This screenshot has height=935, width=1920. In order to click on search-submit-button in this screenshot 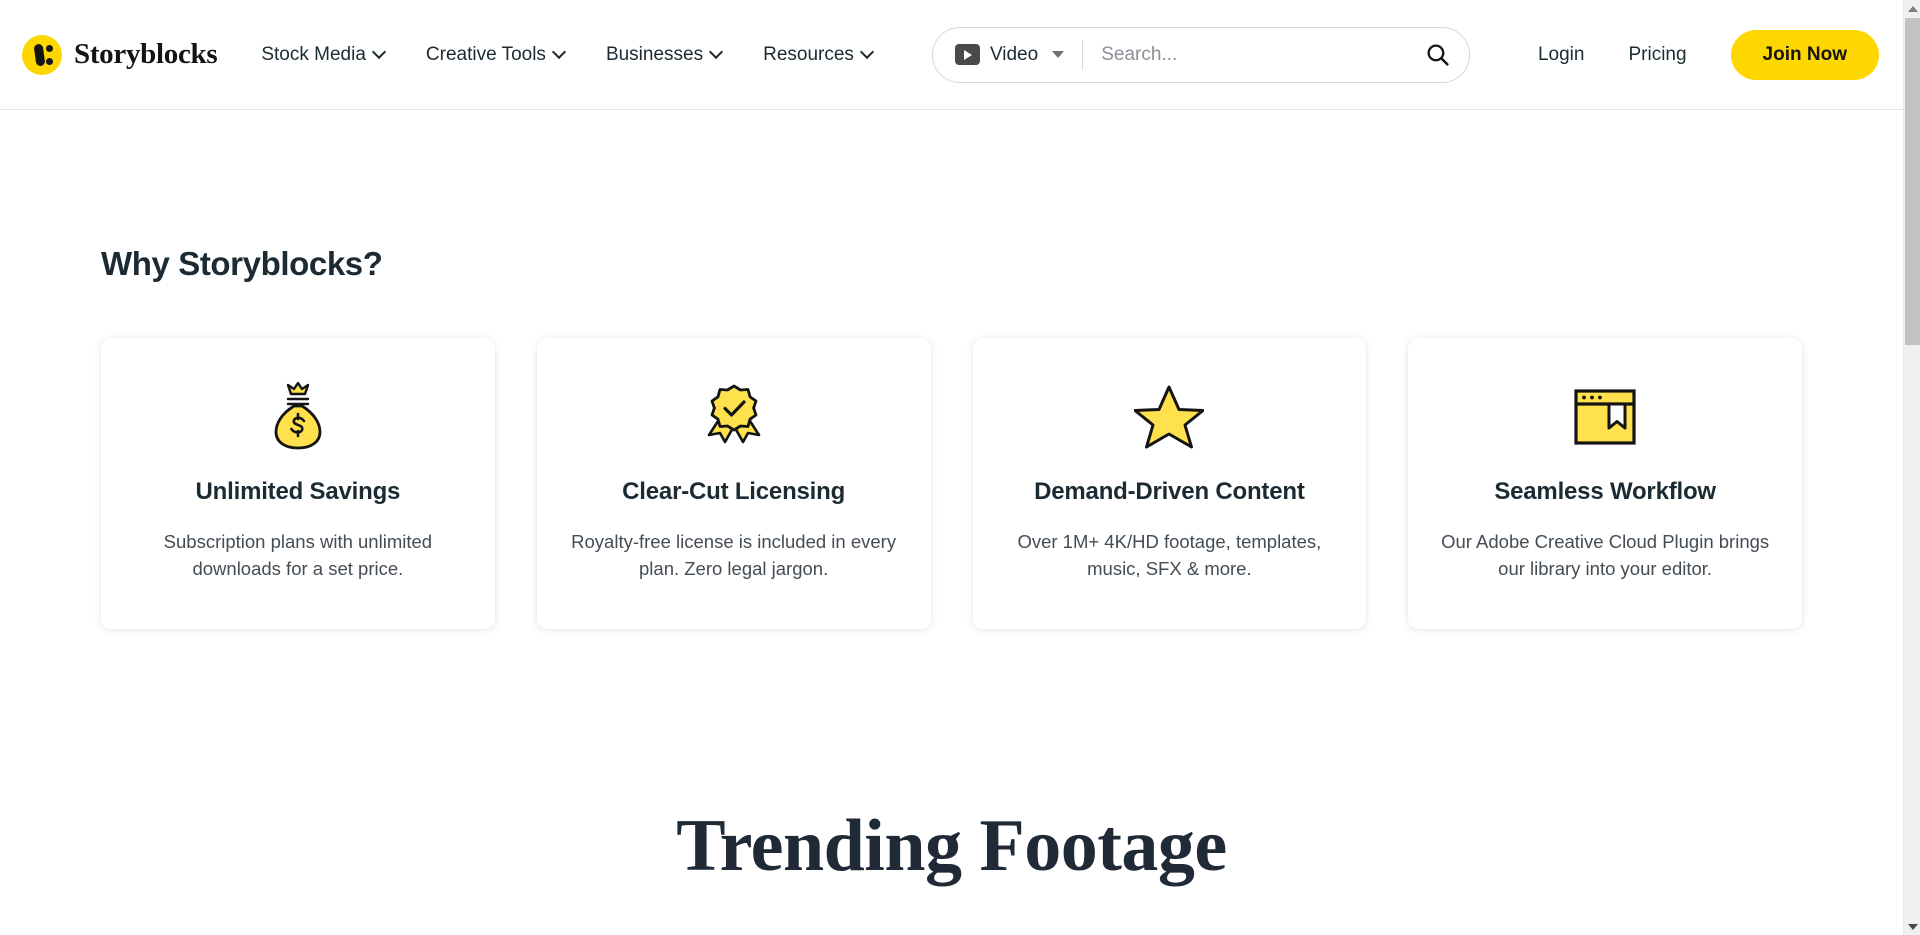, I will do `click(1438, 55)`.